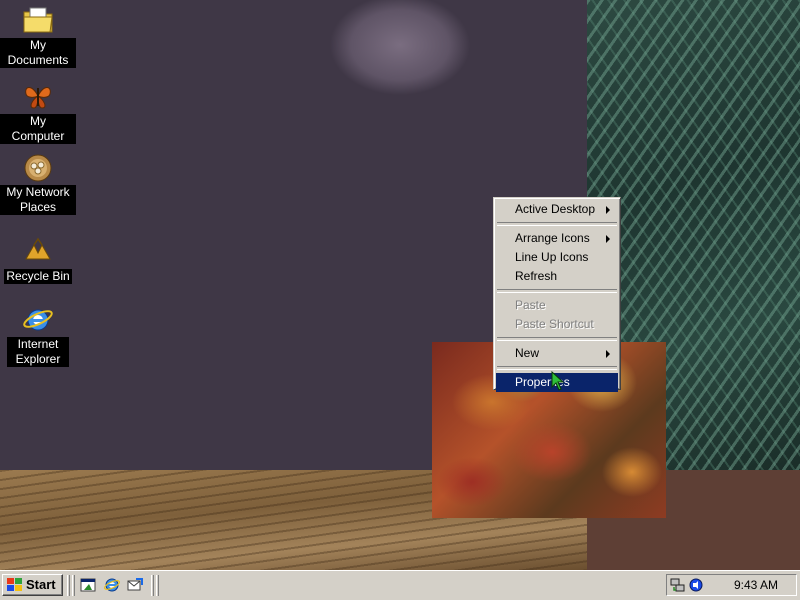 The image size is (800, 600). Describe the element at coordinates (557, 353) in the screenshot. I see `menu-item-new: New` at that location.